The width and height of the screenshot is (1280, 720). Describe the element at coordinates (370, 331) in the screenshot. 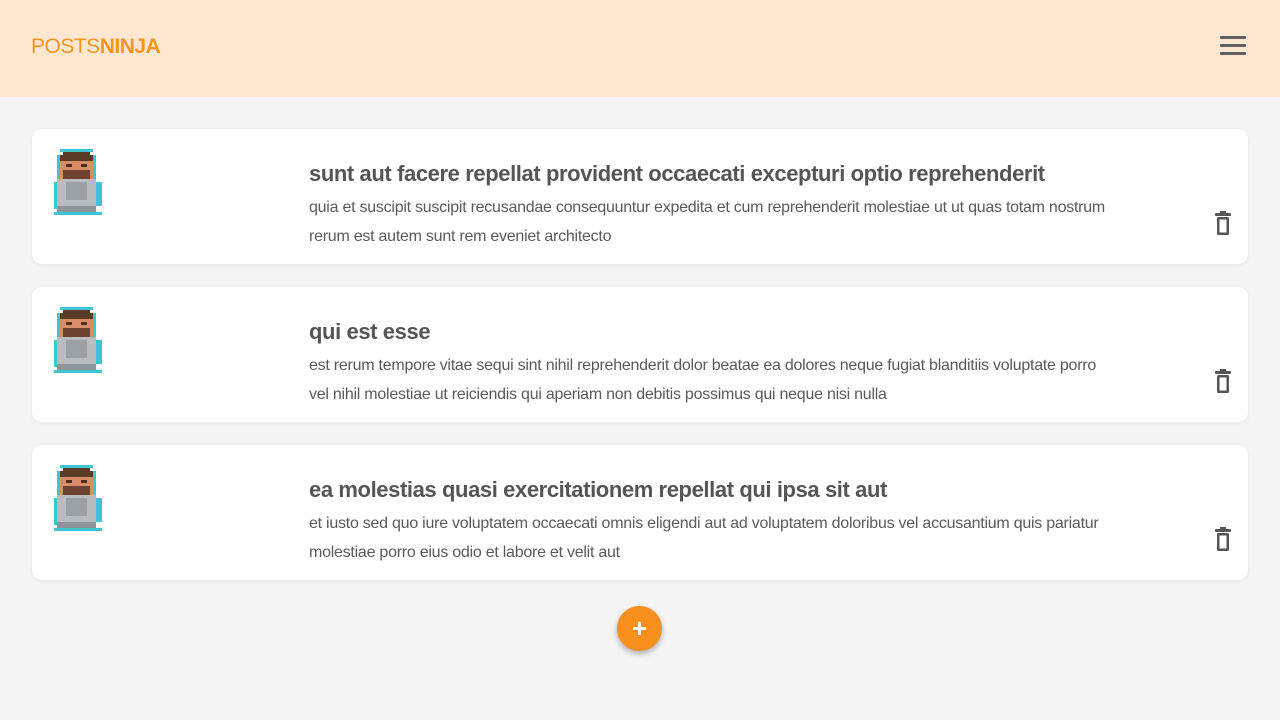

I see `post-title: qui est esse` at that location.